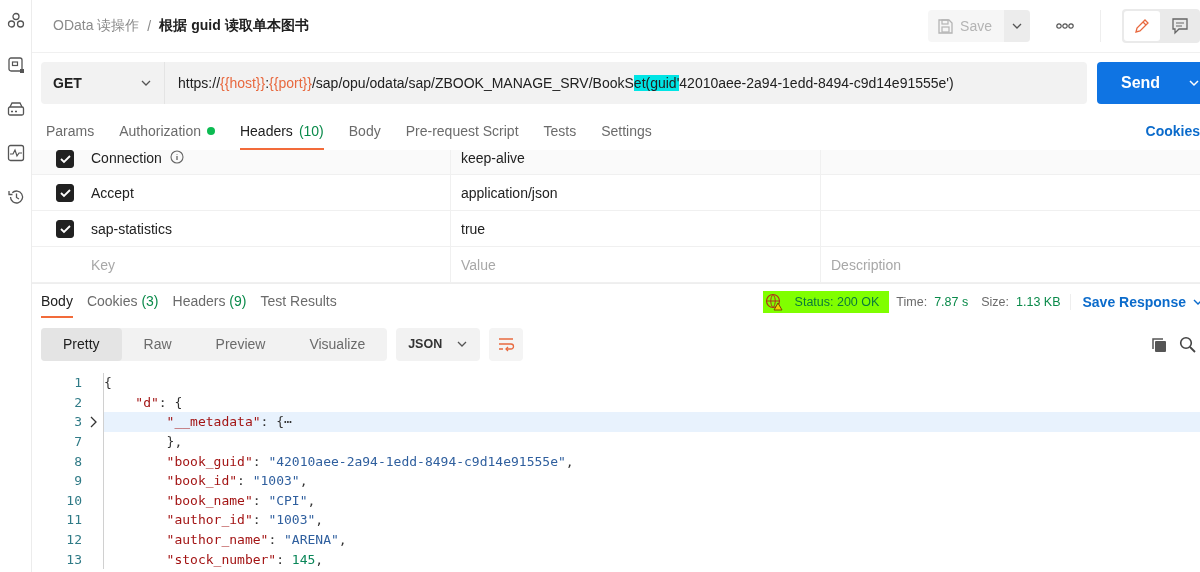 This screenshot has height=572, width=1200. What do you see at coordinates (57, 301) in the screenshot?
I see `response-tab: Body` at bounding box center [57, 301].